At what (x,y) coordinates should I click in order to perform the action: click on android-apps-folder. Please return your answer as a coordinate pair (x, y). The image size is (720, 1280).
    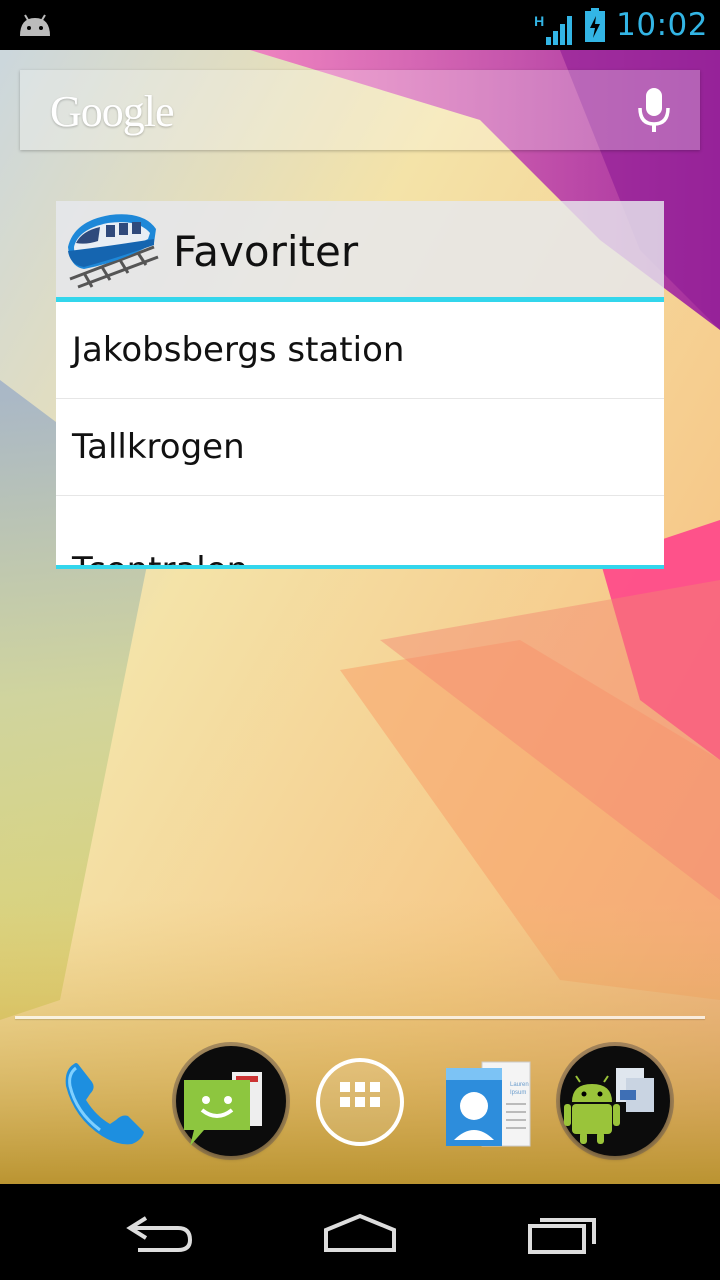
    Looking at the image, I should click on (615, 1101).